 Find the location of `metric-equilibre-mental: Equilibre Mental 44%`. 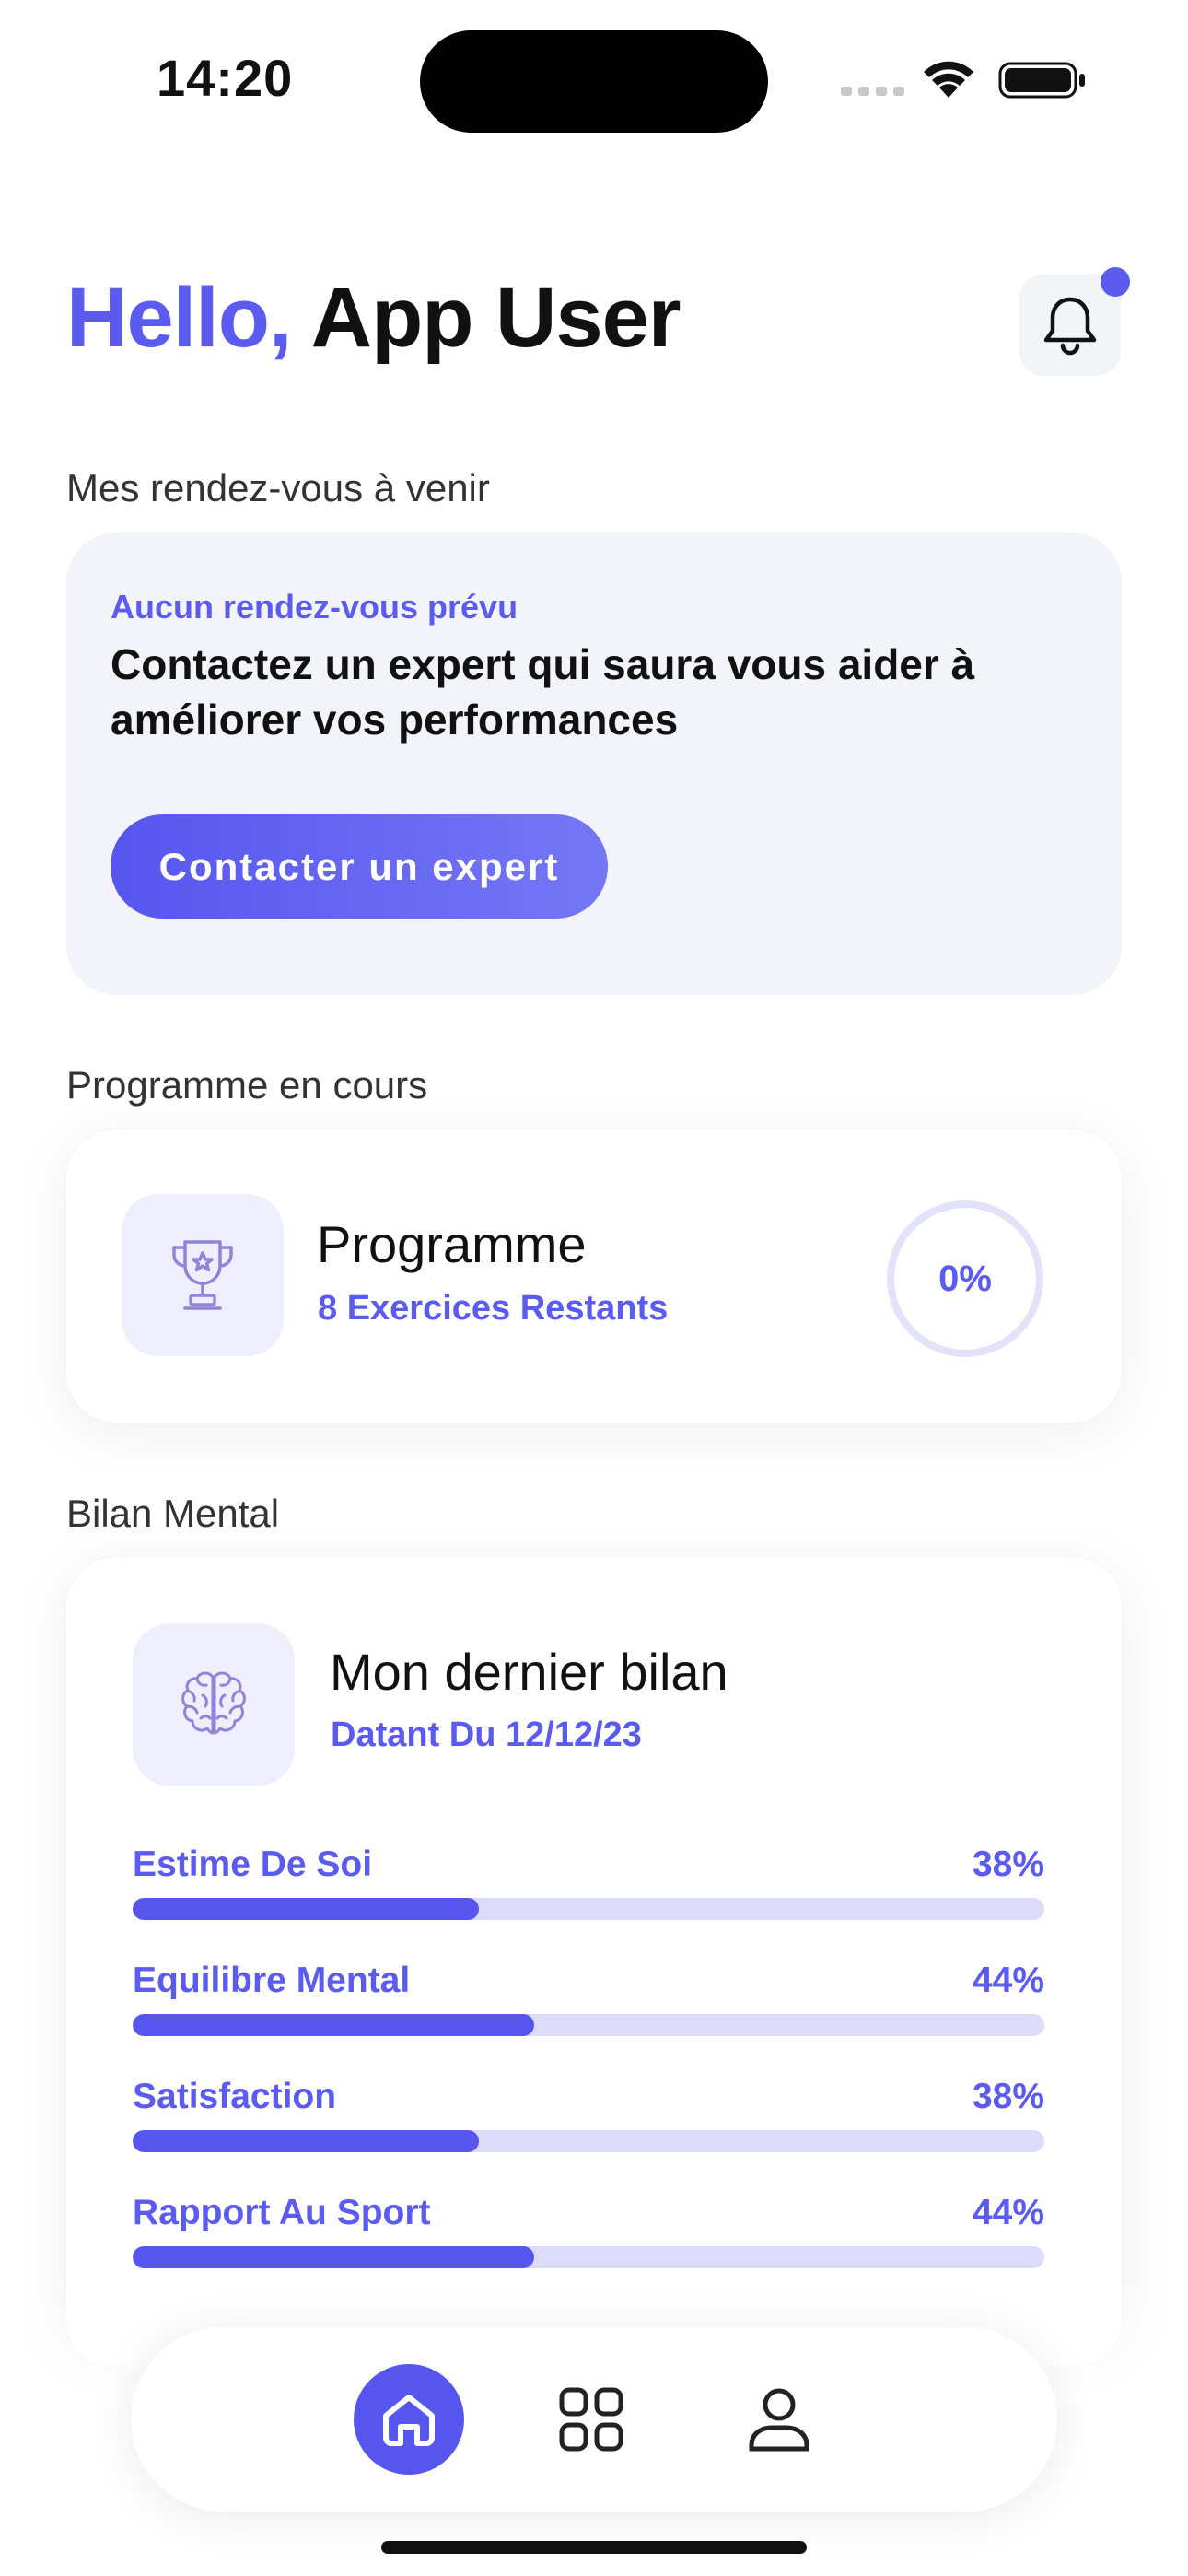

metric-equilibre-mental: Equilibre Mental 44% is located at coordinates (588, 2016).